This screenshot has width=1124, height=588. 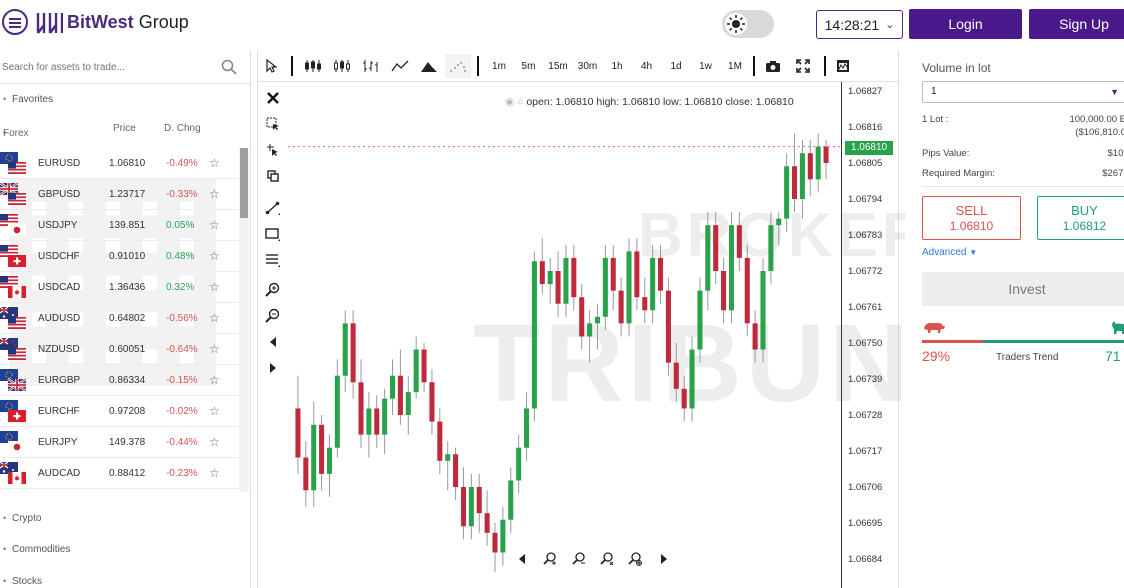 What do you see at coordinates (529, 66) in the screenshot?
I see `timeframe-button-5m: 5m` at bounding box center [529, 66].